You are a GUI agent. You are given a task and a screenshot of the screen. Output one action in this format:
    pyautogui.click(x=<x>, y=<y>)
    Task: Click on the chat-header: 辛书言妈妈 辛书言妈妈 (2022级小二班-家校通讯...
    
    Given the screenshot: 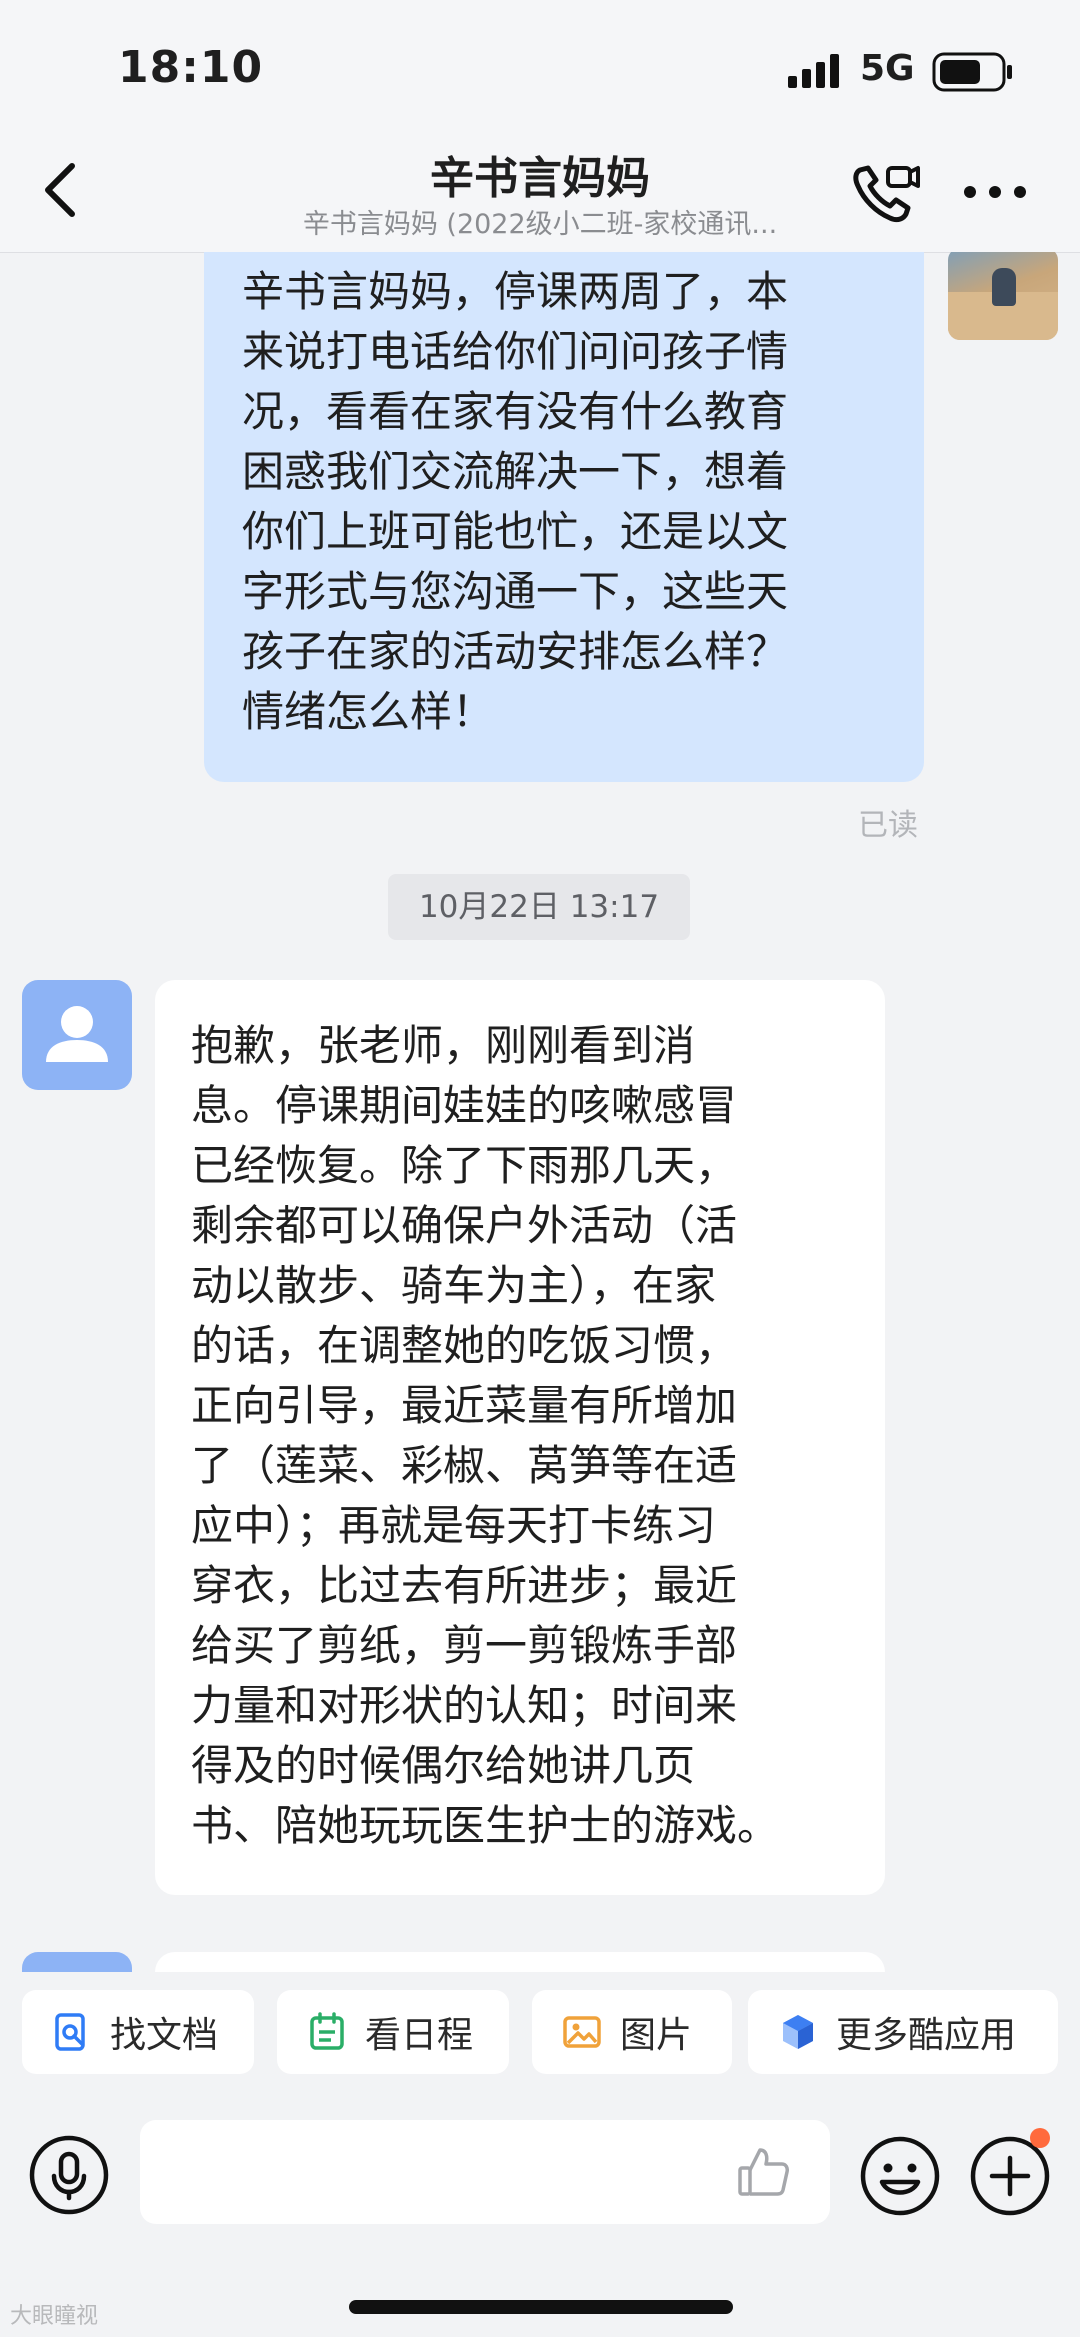 What is the action you would take?
    pyautogui.click(x=540, y=191)
    